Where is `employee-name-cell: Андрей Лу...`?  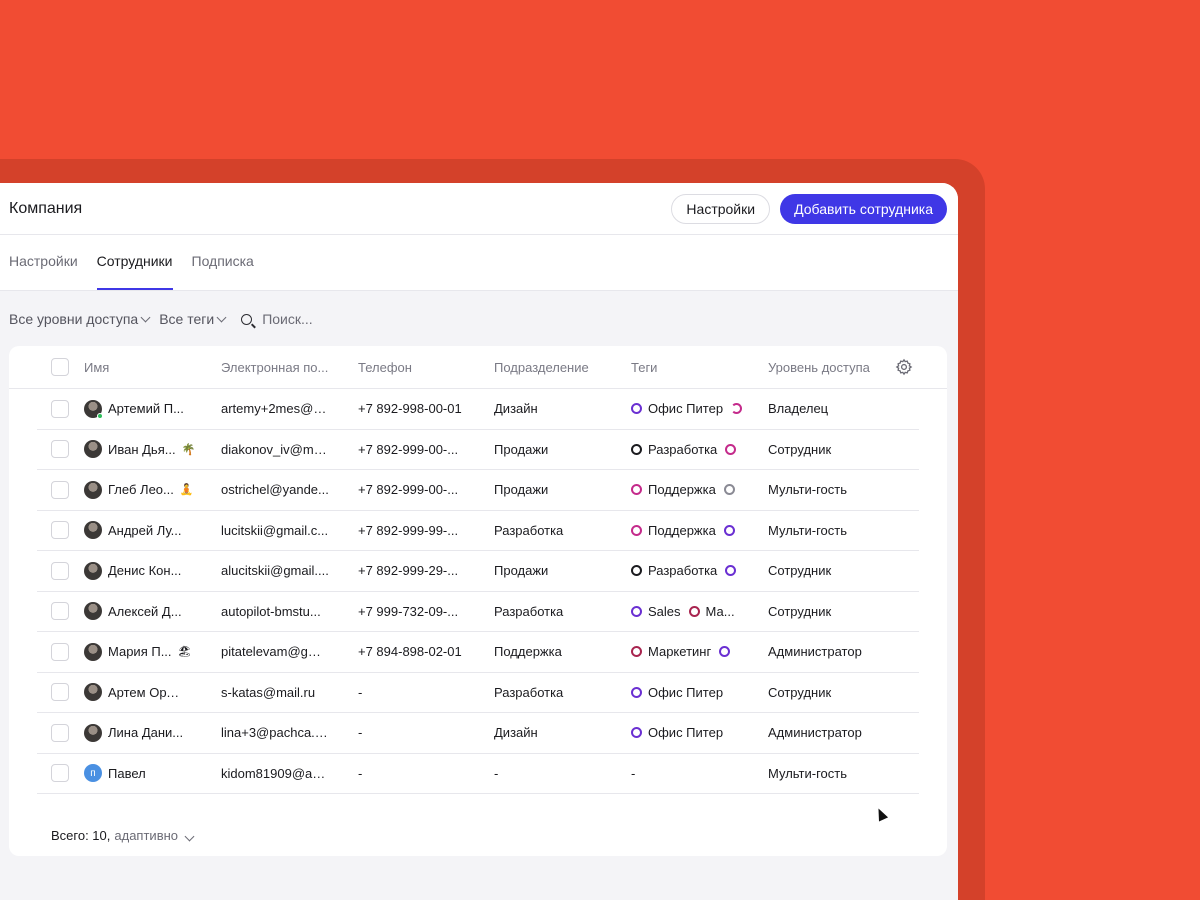
employee-name-cell: Андрей Лу... is located at coordinates (149, 530).